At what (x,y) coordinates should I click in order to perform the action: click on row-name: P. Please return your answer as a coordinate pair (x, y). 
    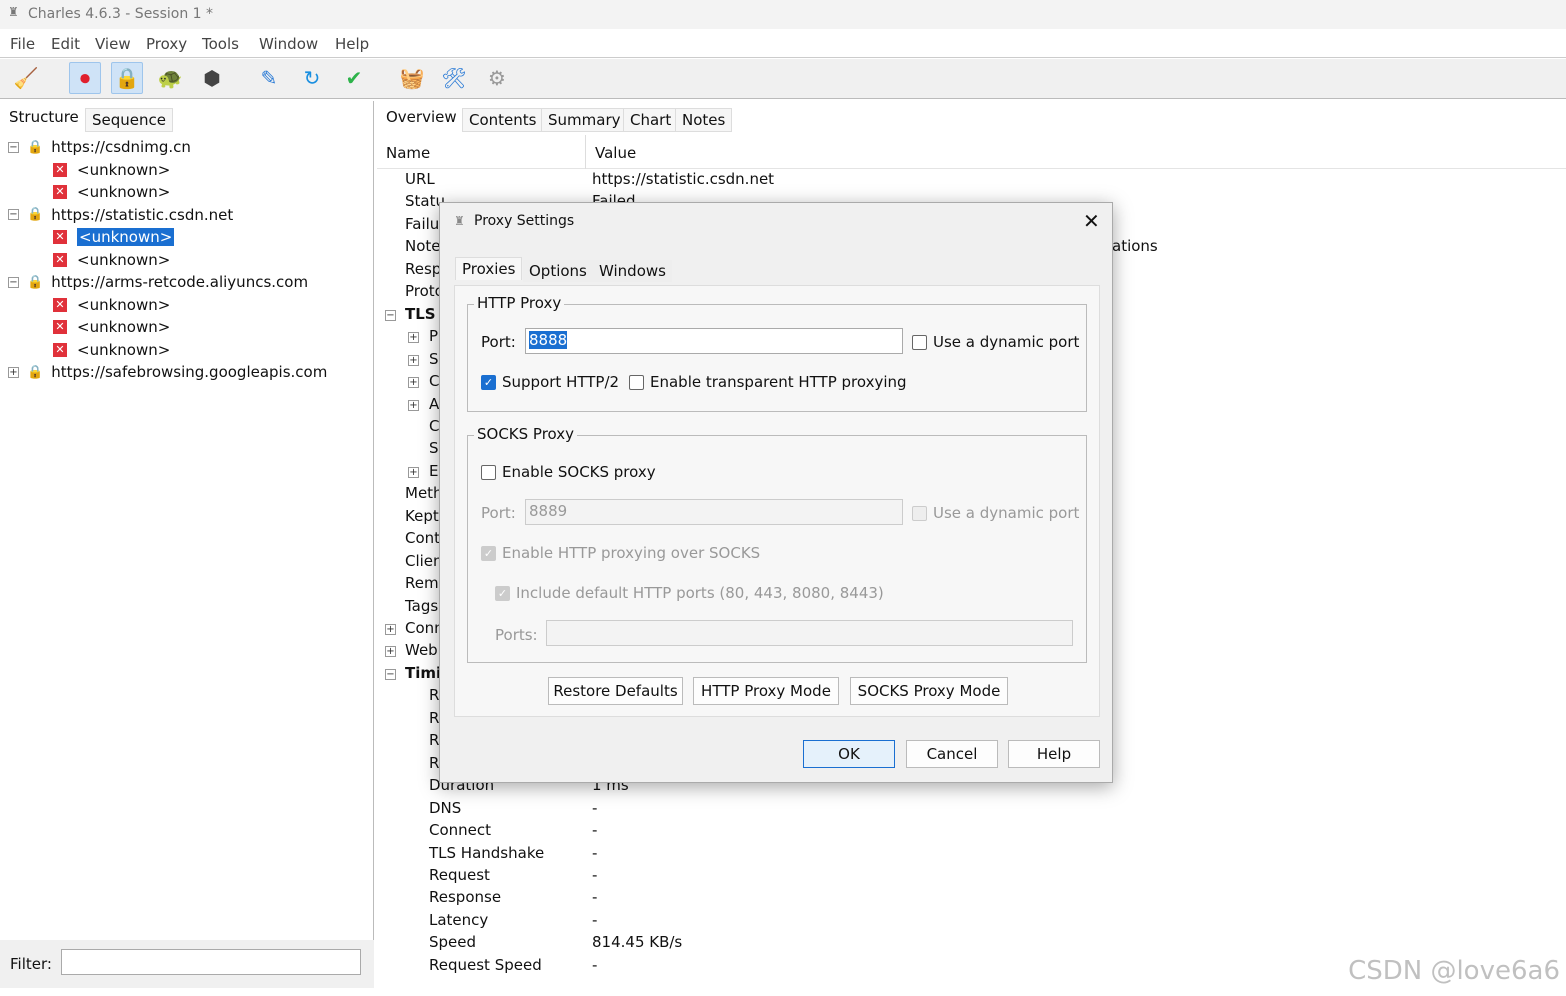
    Looking at the image, I should click on (434, 336).